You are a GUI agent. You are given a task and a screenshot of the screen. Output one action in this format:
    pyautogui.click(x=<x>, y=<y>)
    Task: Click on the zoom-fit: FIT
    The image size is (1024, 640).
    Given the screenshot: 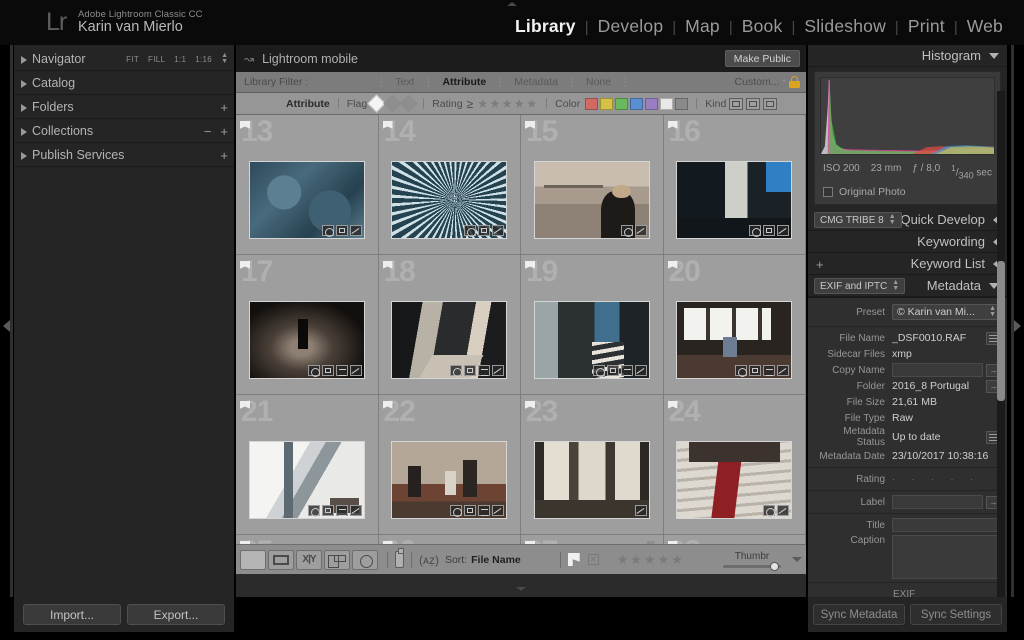 What is the action you would take?
    pyautogui.click(x=132, y=59)
    